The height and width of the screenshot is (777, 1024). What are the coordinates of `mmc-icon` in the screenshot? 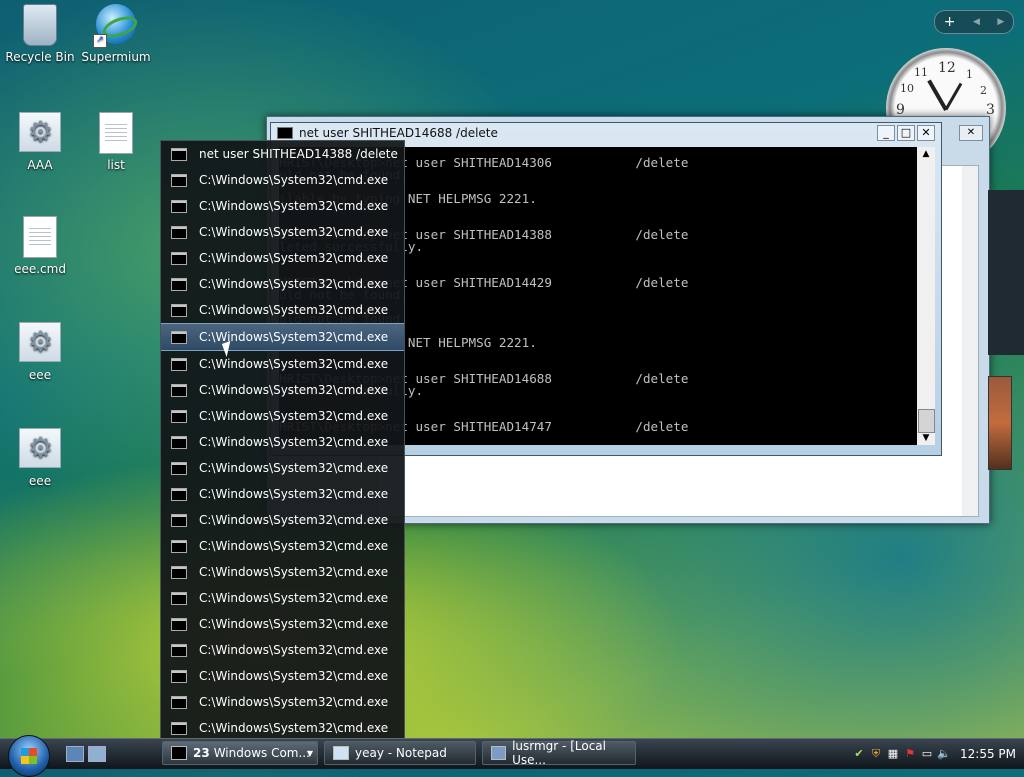 It's located at (499, 753).